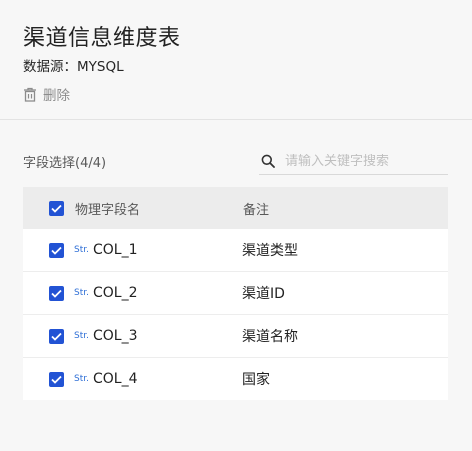  Describe the element at coordinates (115, 250) in the screenshot. I see `field-name: COL_1` at that location.